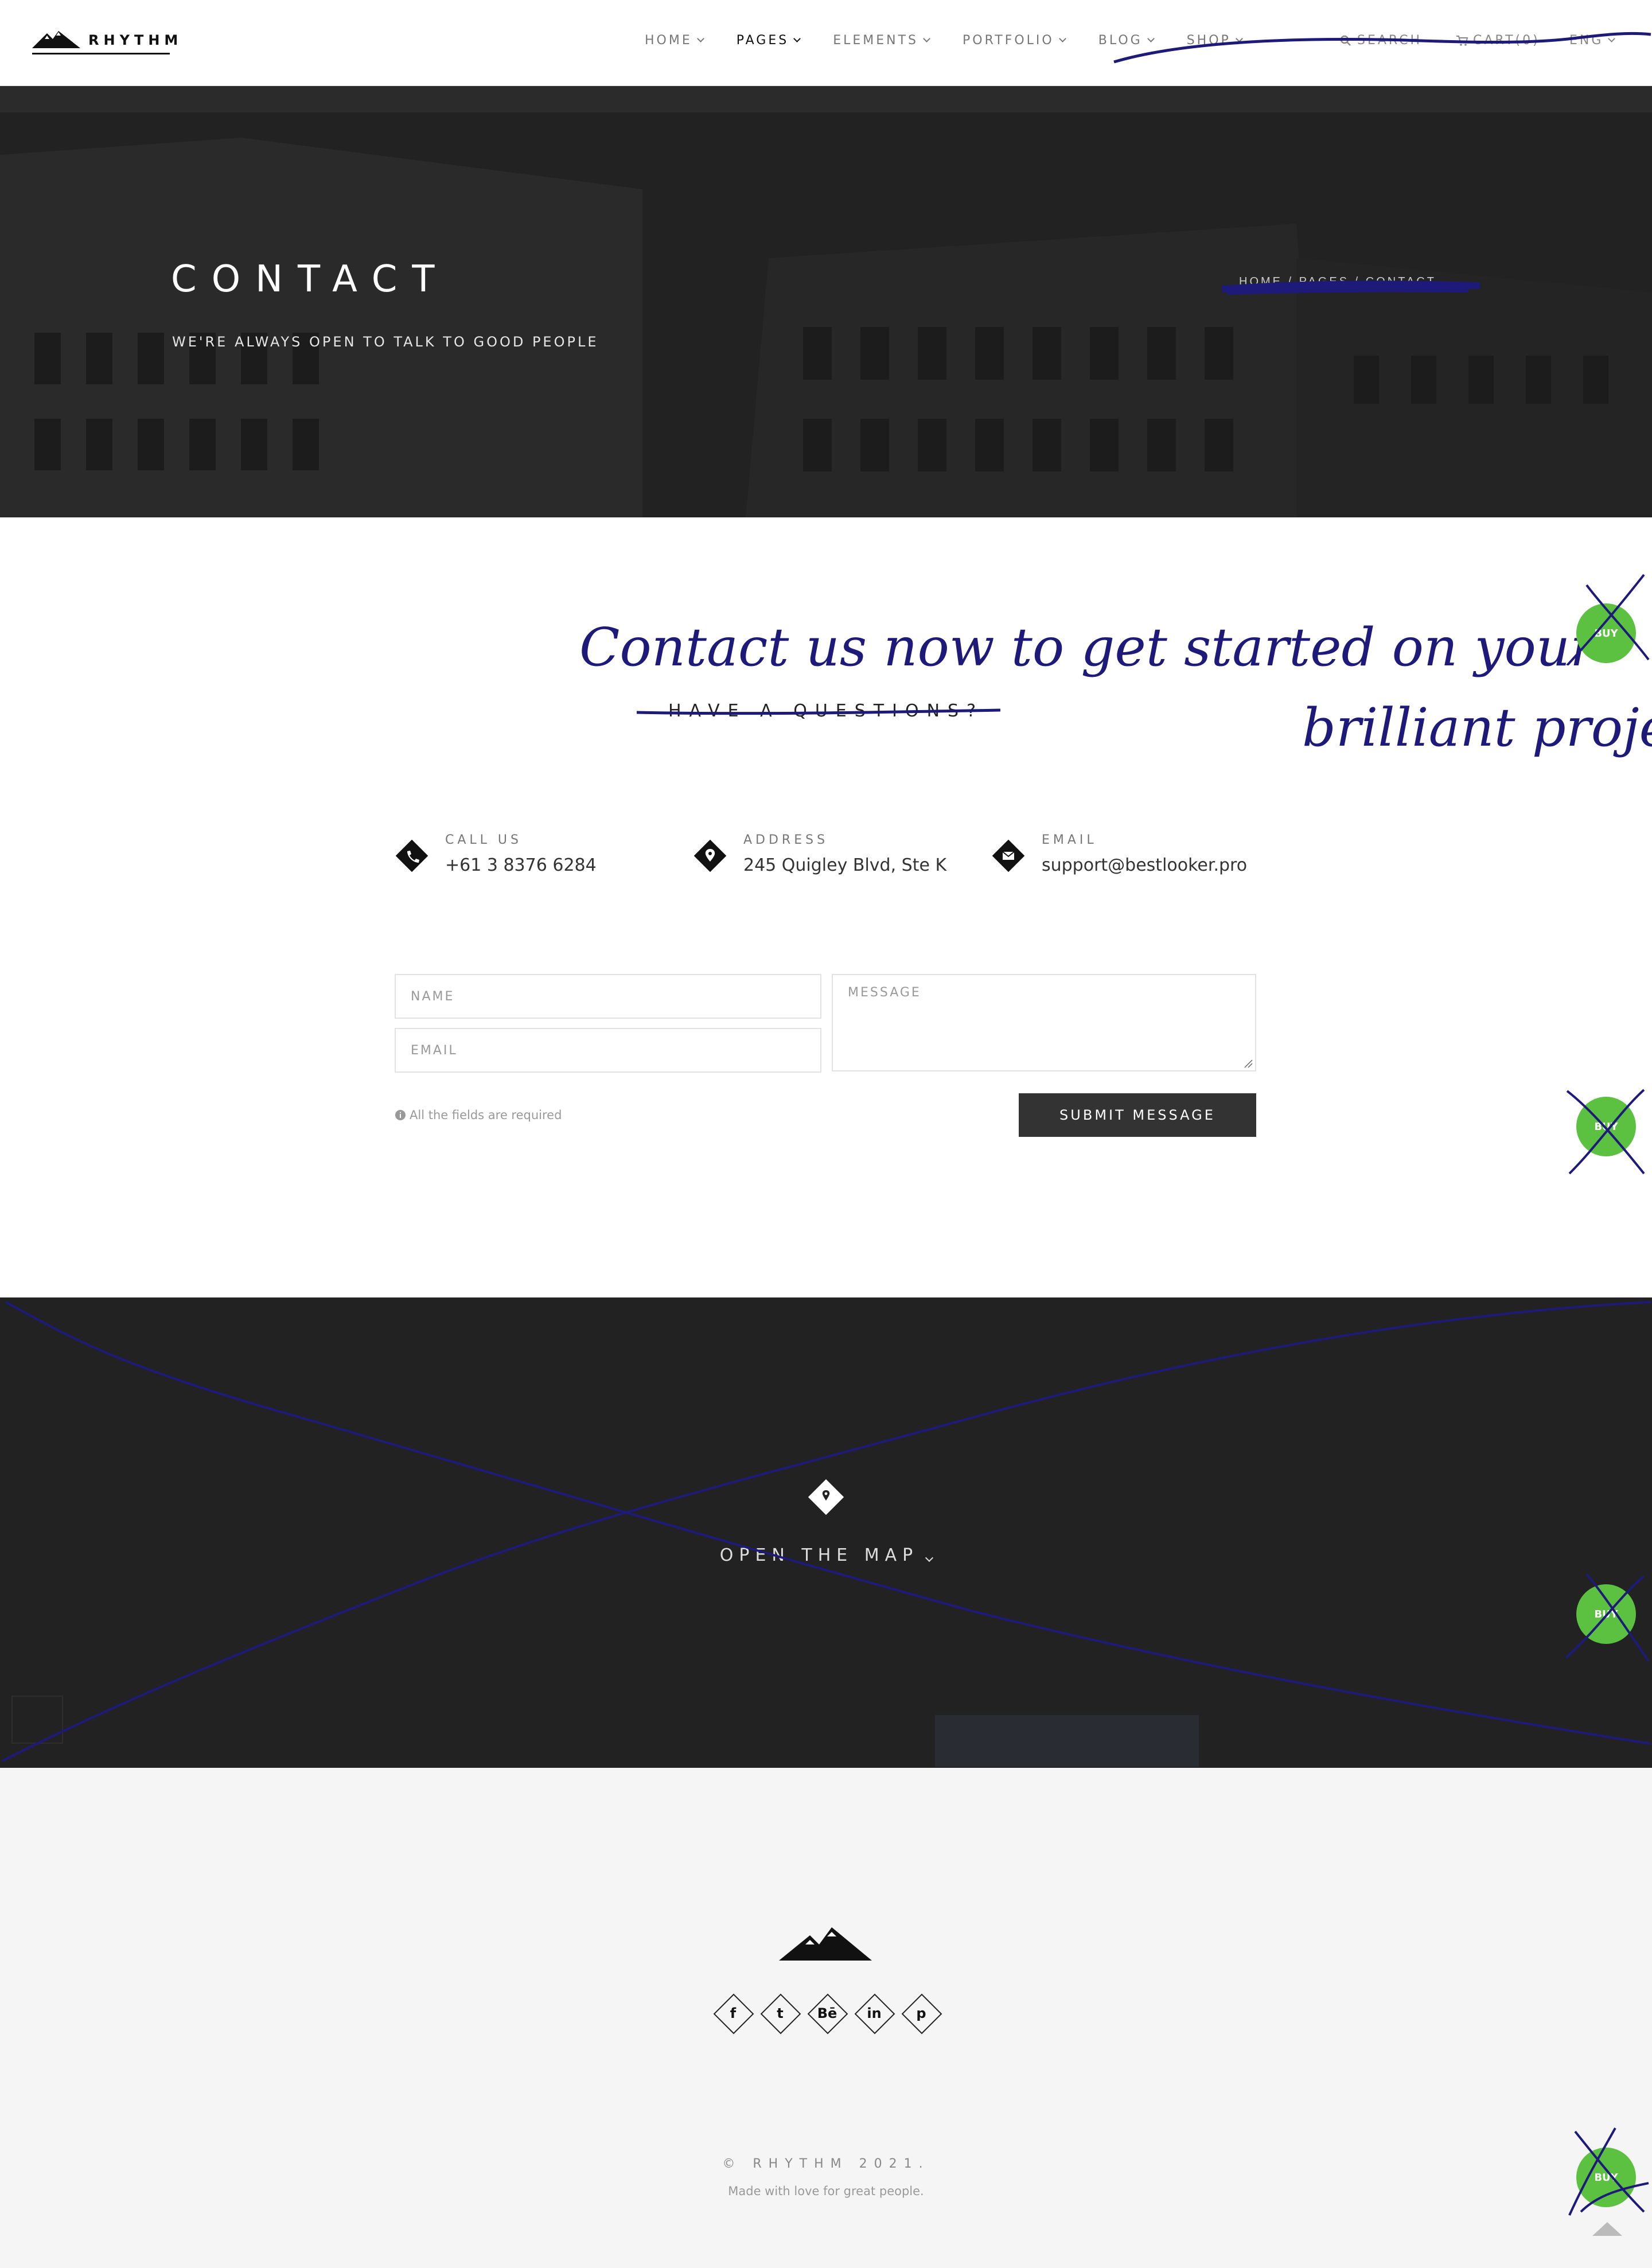 This screenshot has height=2268, width=1652. I want to click on handwritten-note-line-1: Contact us now to get started on your, so click(1088, 647).